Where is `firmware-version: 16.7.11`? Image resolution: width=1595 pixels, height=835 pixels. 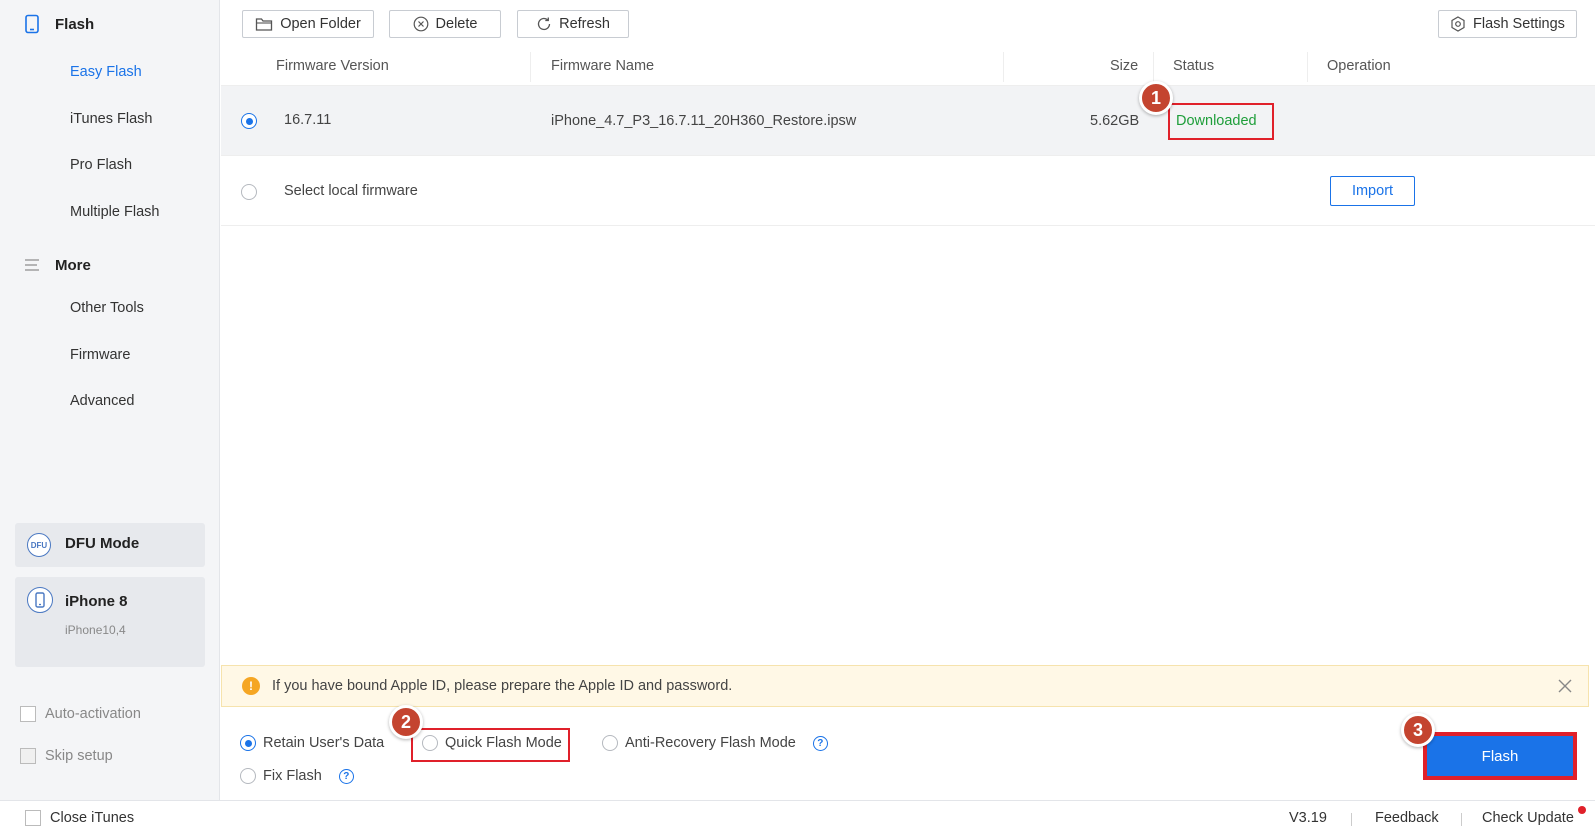 firmware-version: 16.7.11 is located at coordinates (308, 120).